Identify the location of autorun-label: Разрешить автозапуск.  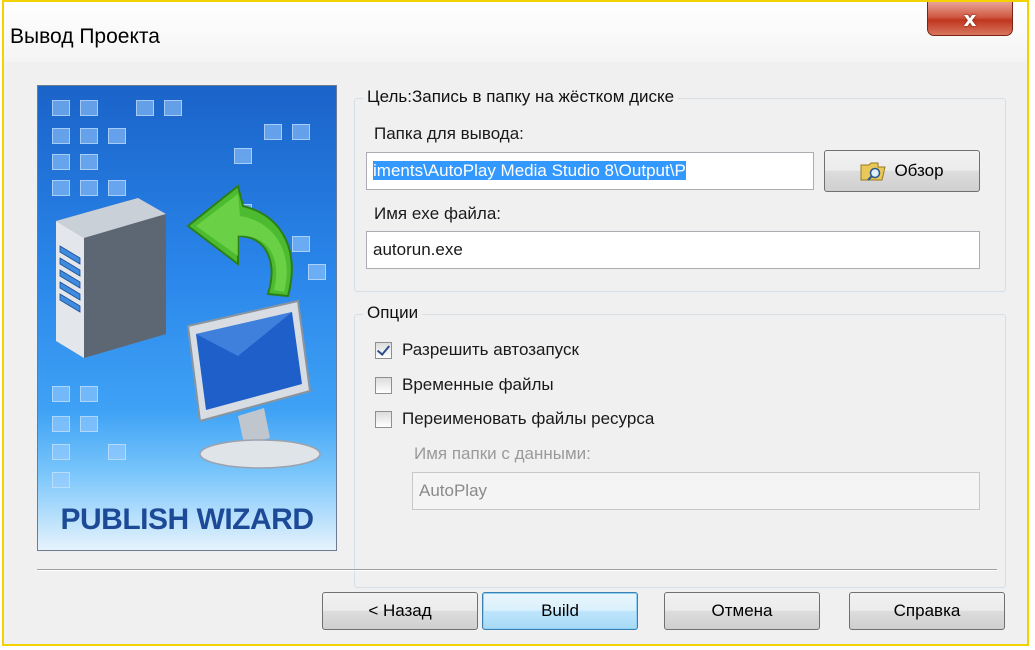
(490, 349).